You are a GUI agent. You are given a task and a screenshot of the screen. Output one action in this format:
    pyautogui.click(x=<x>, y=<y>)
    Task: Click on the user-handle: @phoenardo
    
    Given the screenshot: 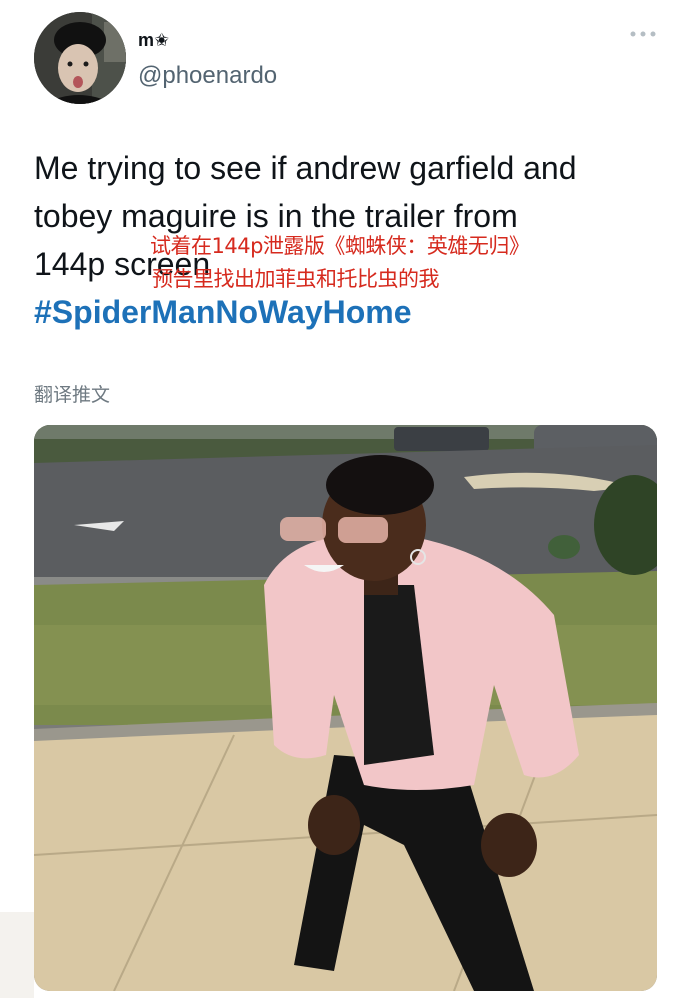 What is the action you would take?
    pyautogui.click(x=207, y=76)
    